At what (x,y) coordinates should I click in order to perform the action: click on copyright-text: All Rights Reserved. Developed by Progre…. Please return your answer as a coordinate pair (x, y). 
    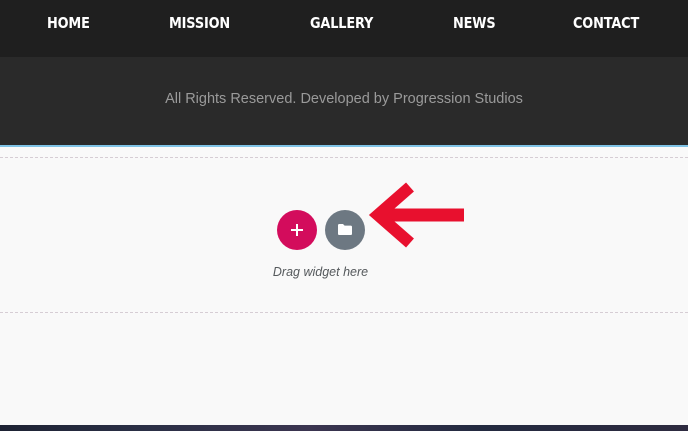
    Looking at the image, I should click on (344, 99).